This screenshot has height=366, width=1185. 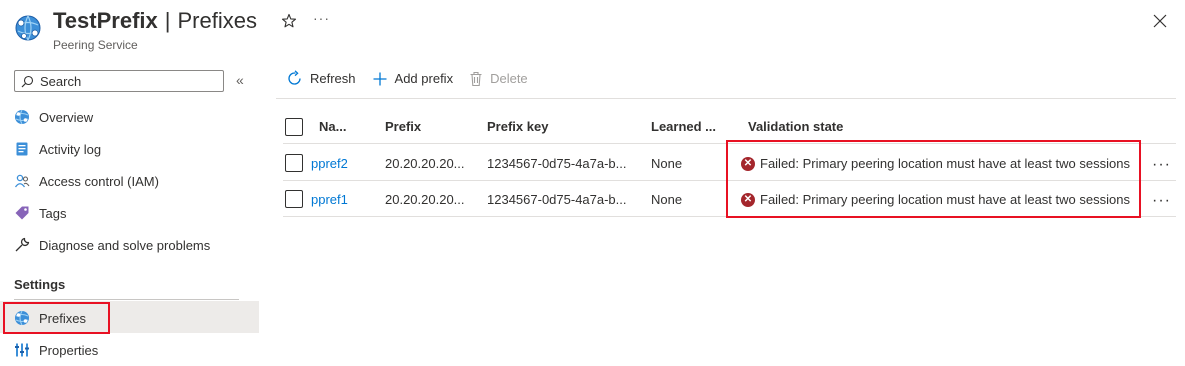 I want to click on sidebar-item-label: Properties, so click(x=69, y=350).